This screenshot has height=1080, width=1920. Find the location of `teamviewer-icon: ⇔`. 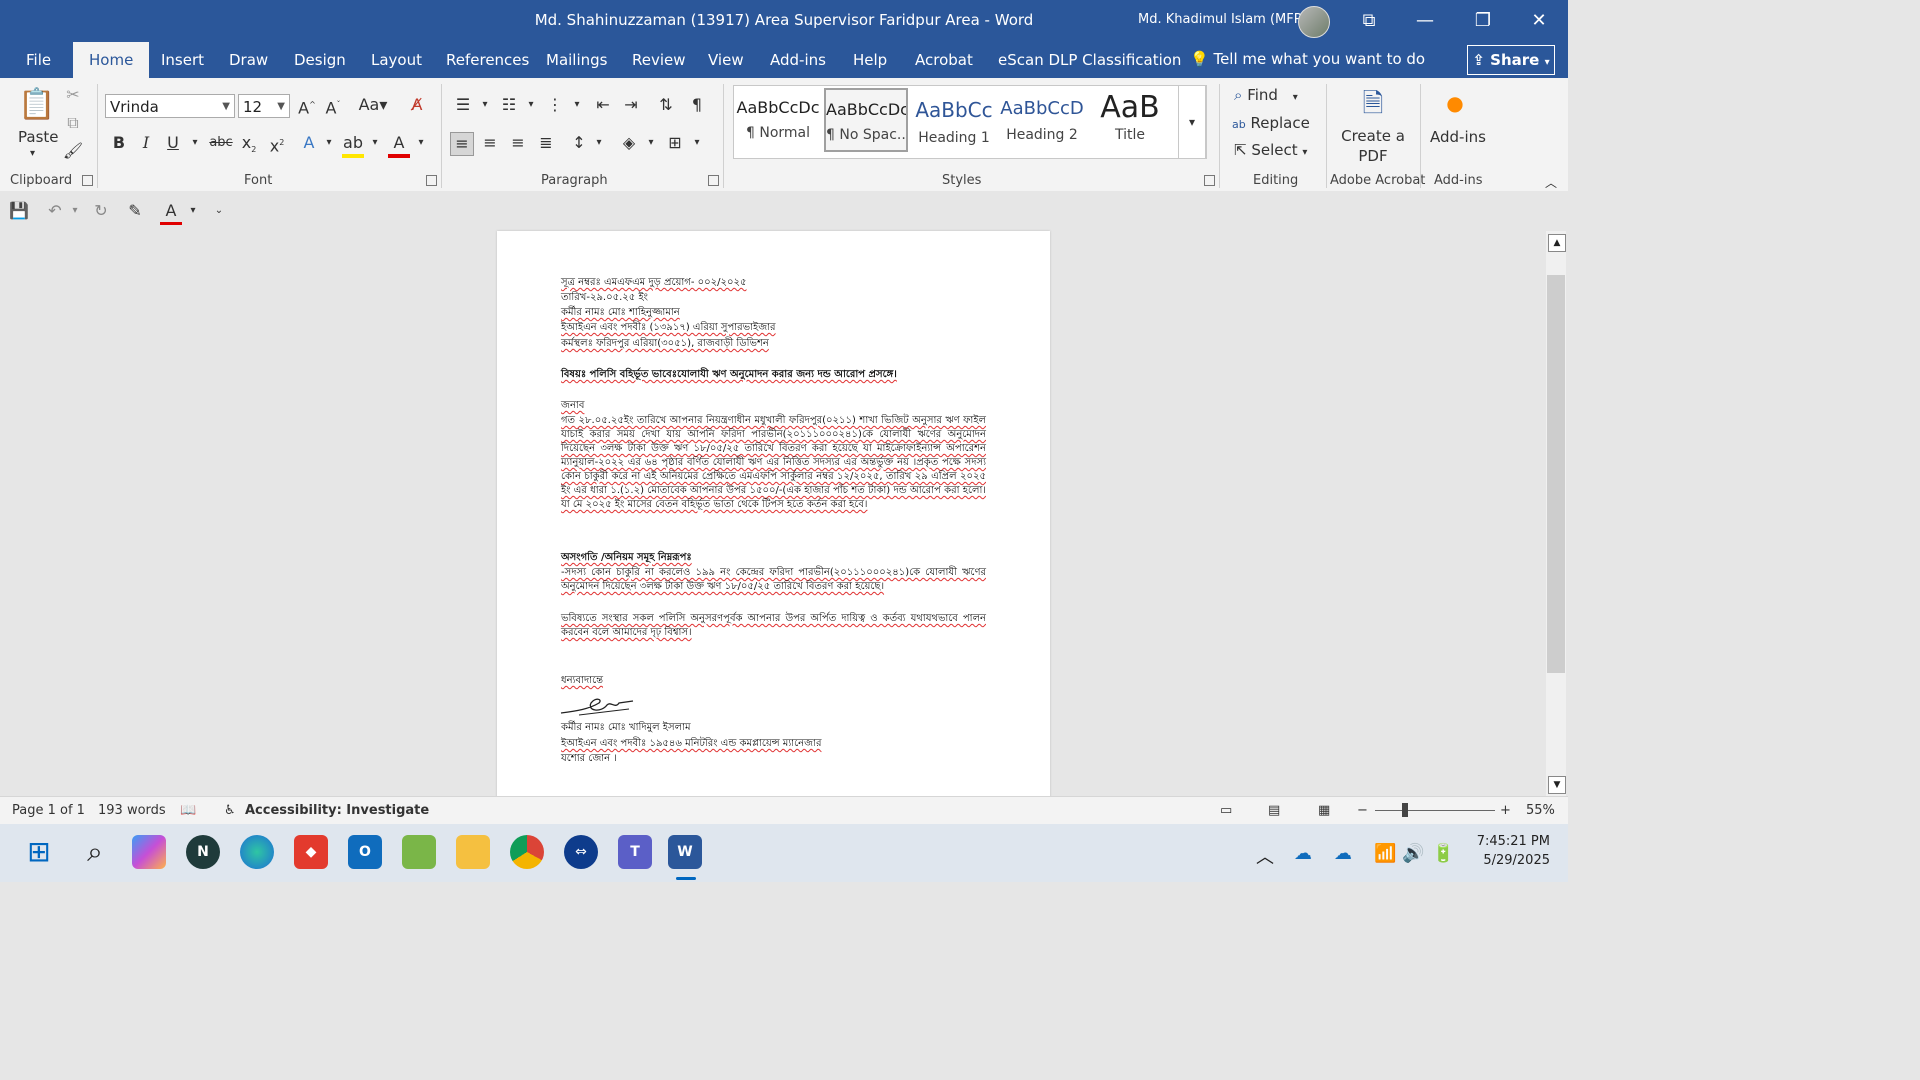

teamviewer-icon: ⇔ is located at coordinates (581, 852).